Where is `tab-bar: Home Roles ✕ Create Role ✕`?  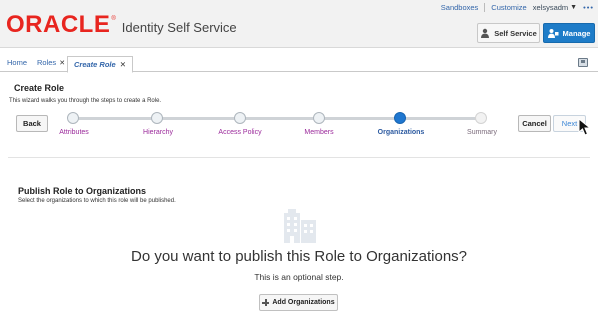
tab-bar: Home Roles ✕ Create Role ✕ is located at coordinates (299, 62).